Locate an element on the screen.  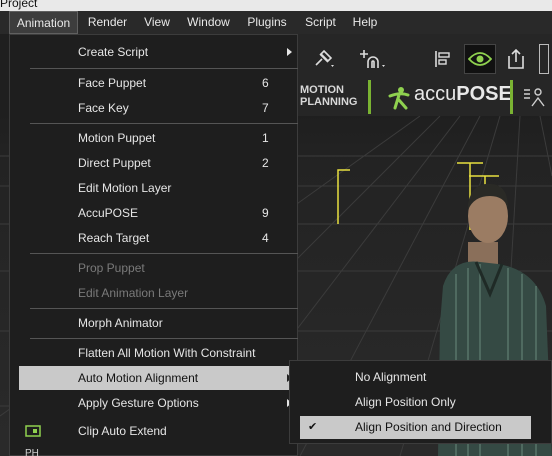
menu-item-auto-motion-alignment: Auto Motion Alignment is located at coordinates (158, 378).